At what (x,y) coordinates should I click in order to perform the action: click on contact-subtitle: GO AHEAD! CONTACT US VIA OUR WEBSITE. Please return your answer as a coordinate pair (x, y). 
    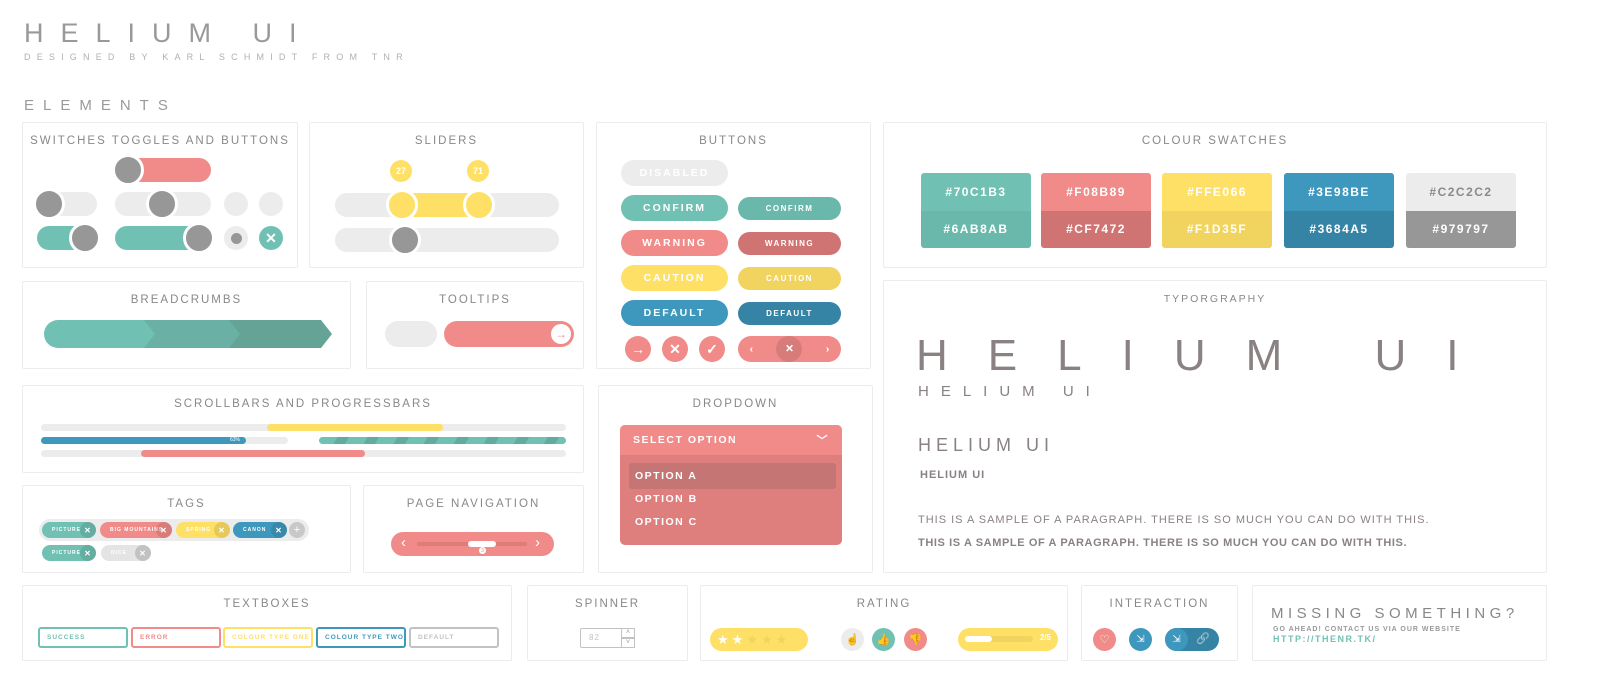
    Looking at the image, I should click on (1367, 629).